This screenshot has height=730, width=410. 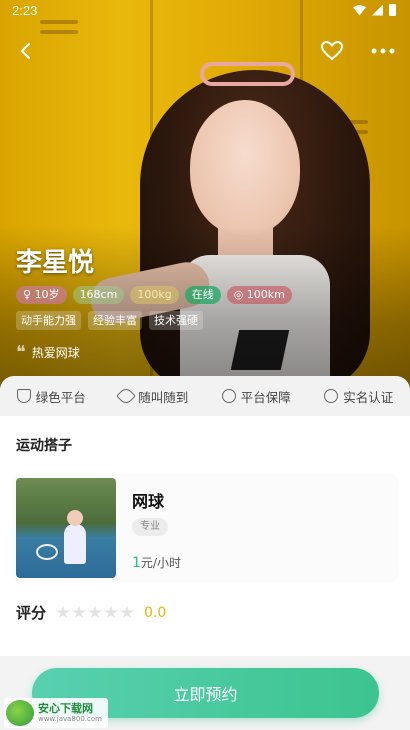 I want to click on status-time: 2:23, so click(x=25, y=10).